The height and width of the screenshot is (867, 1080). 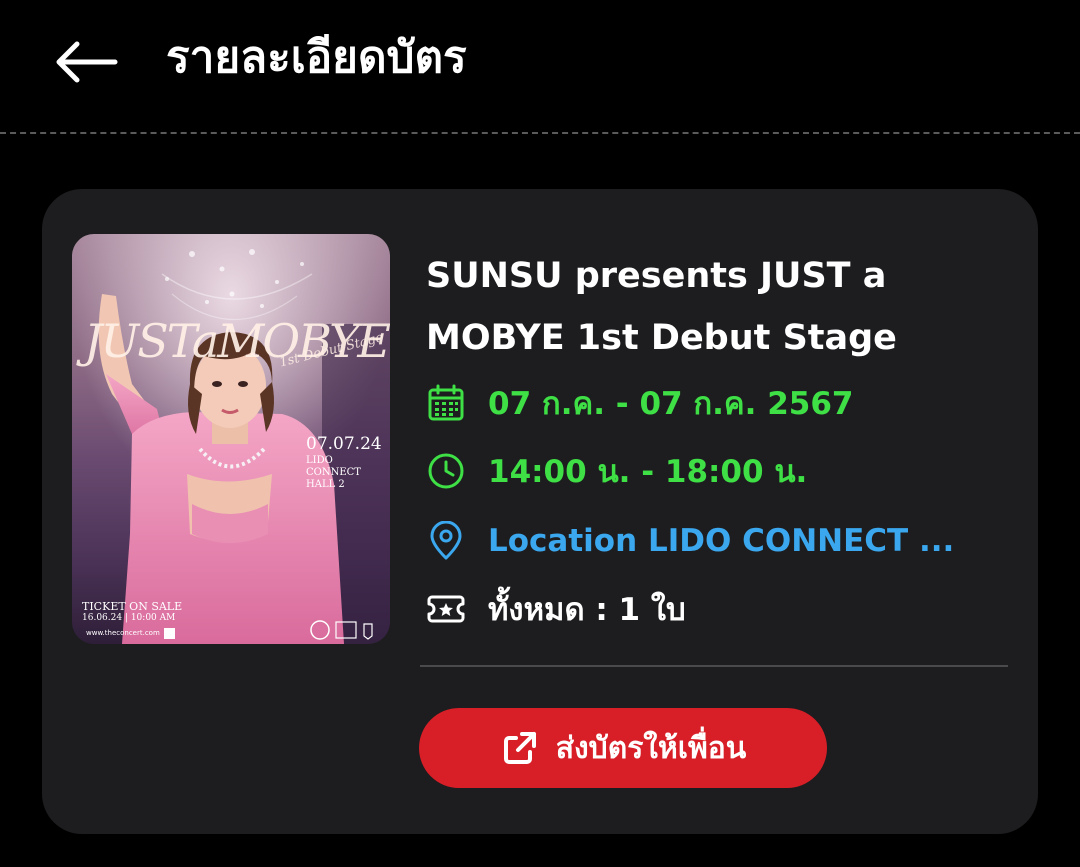 I want to click on poster-sale-date: 16.06.24 | 10:00 AM, so click(x=129, y=618).